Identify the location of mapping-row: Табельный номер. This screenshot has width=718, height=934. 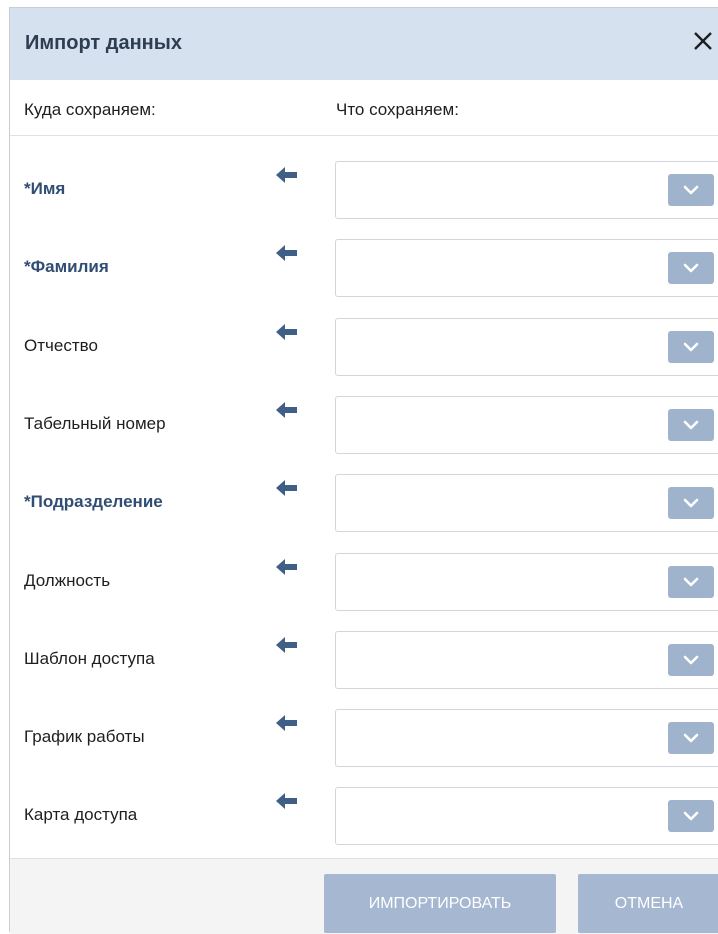
(364, 425).